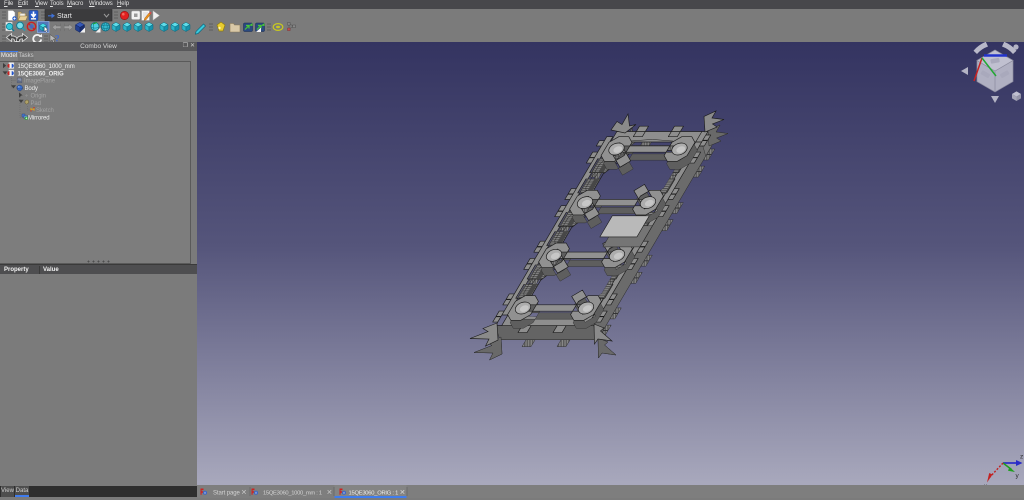 The height and width of the screenshot is (500, 1024). What do you see at coordinates (292, 494) in the screenshot?
I see `svg-text: 15QE3060_1000_mm : 1` at bounding box center [292, 494].